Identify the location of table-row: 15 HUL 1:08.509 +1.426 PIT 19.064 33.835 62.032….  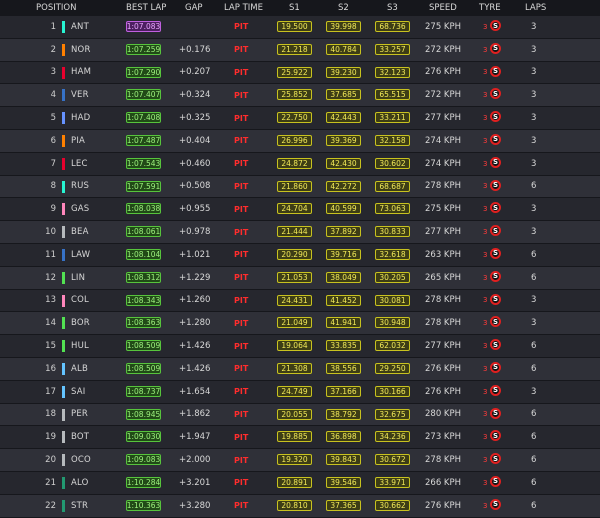
(300, 346).